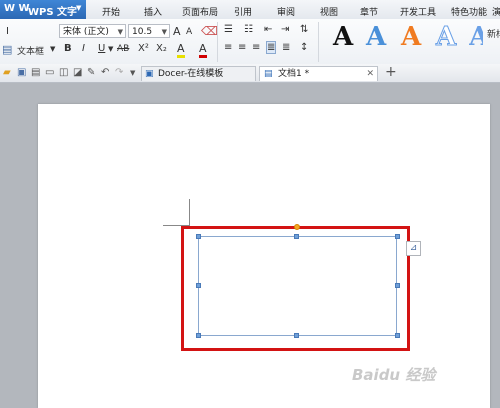  Describe the element at coordinates (286, 47) in the screenshot. I see `distribute-icon: ≣` at that location.